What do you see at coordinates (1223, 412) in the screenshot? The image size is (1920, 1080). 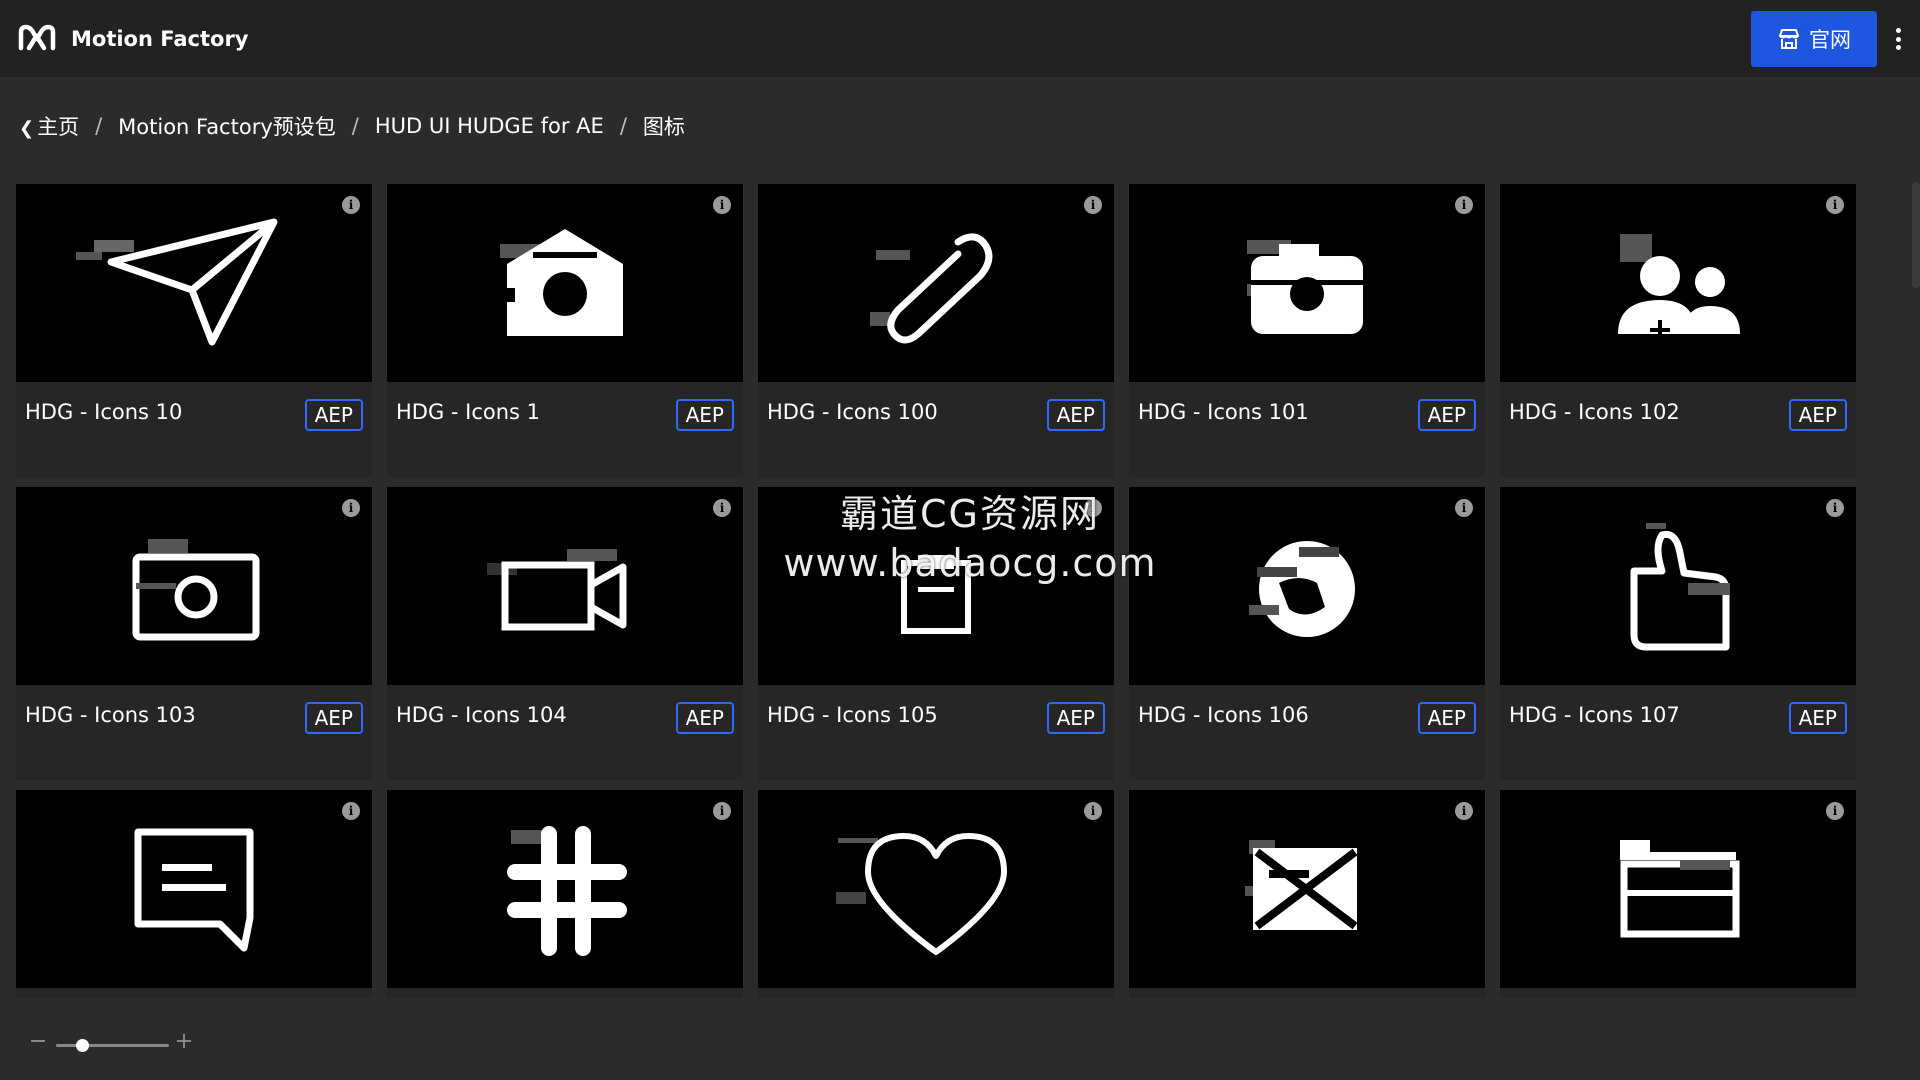 I see `asset-title: HDG - Icons 101` at bounding box center [1223, 412].